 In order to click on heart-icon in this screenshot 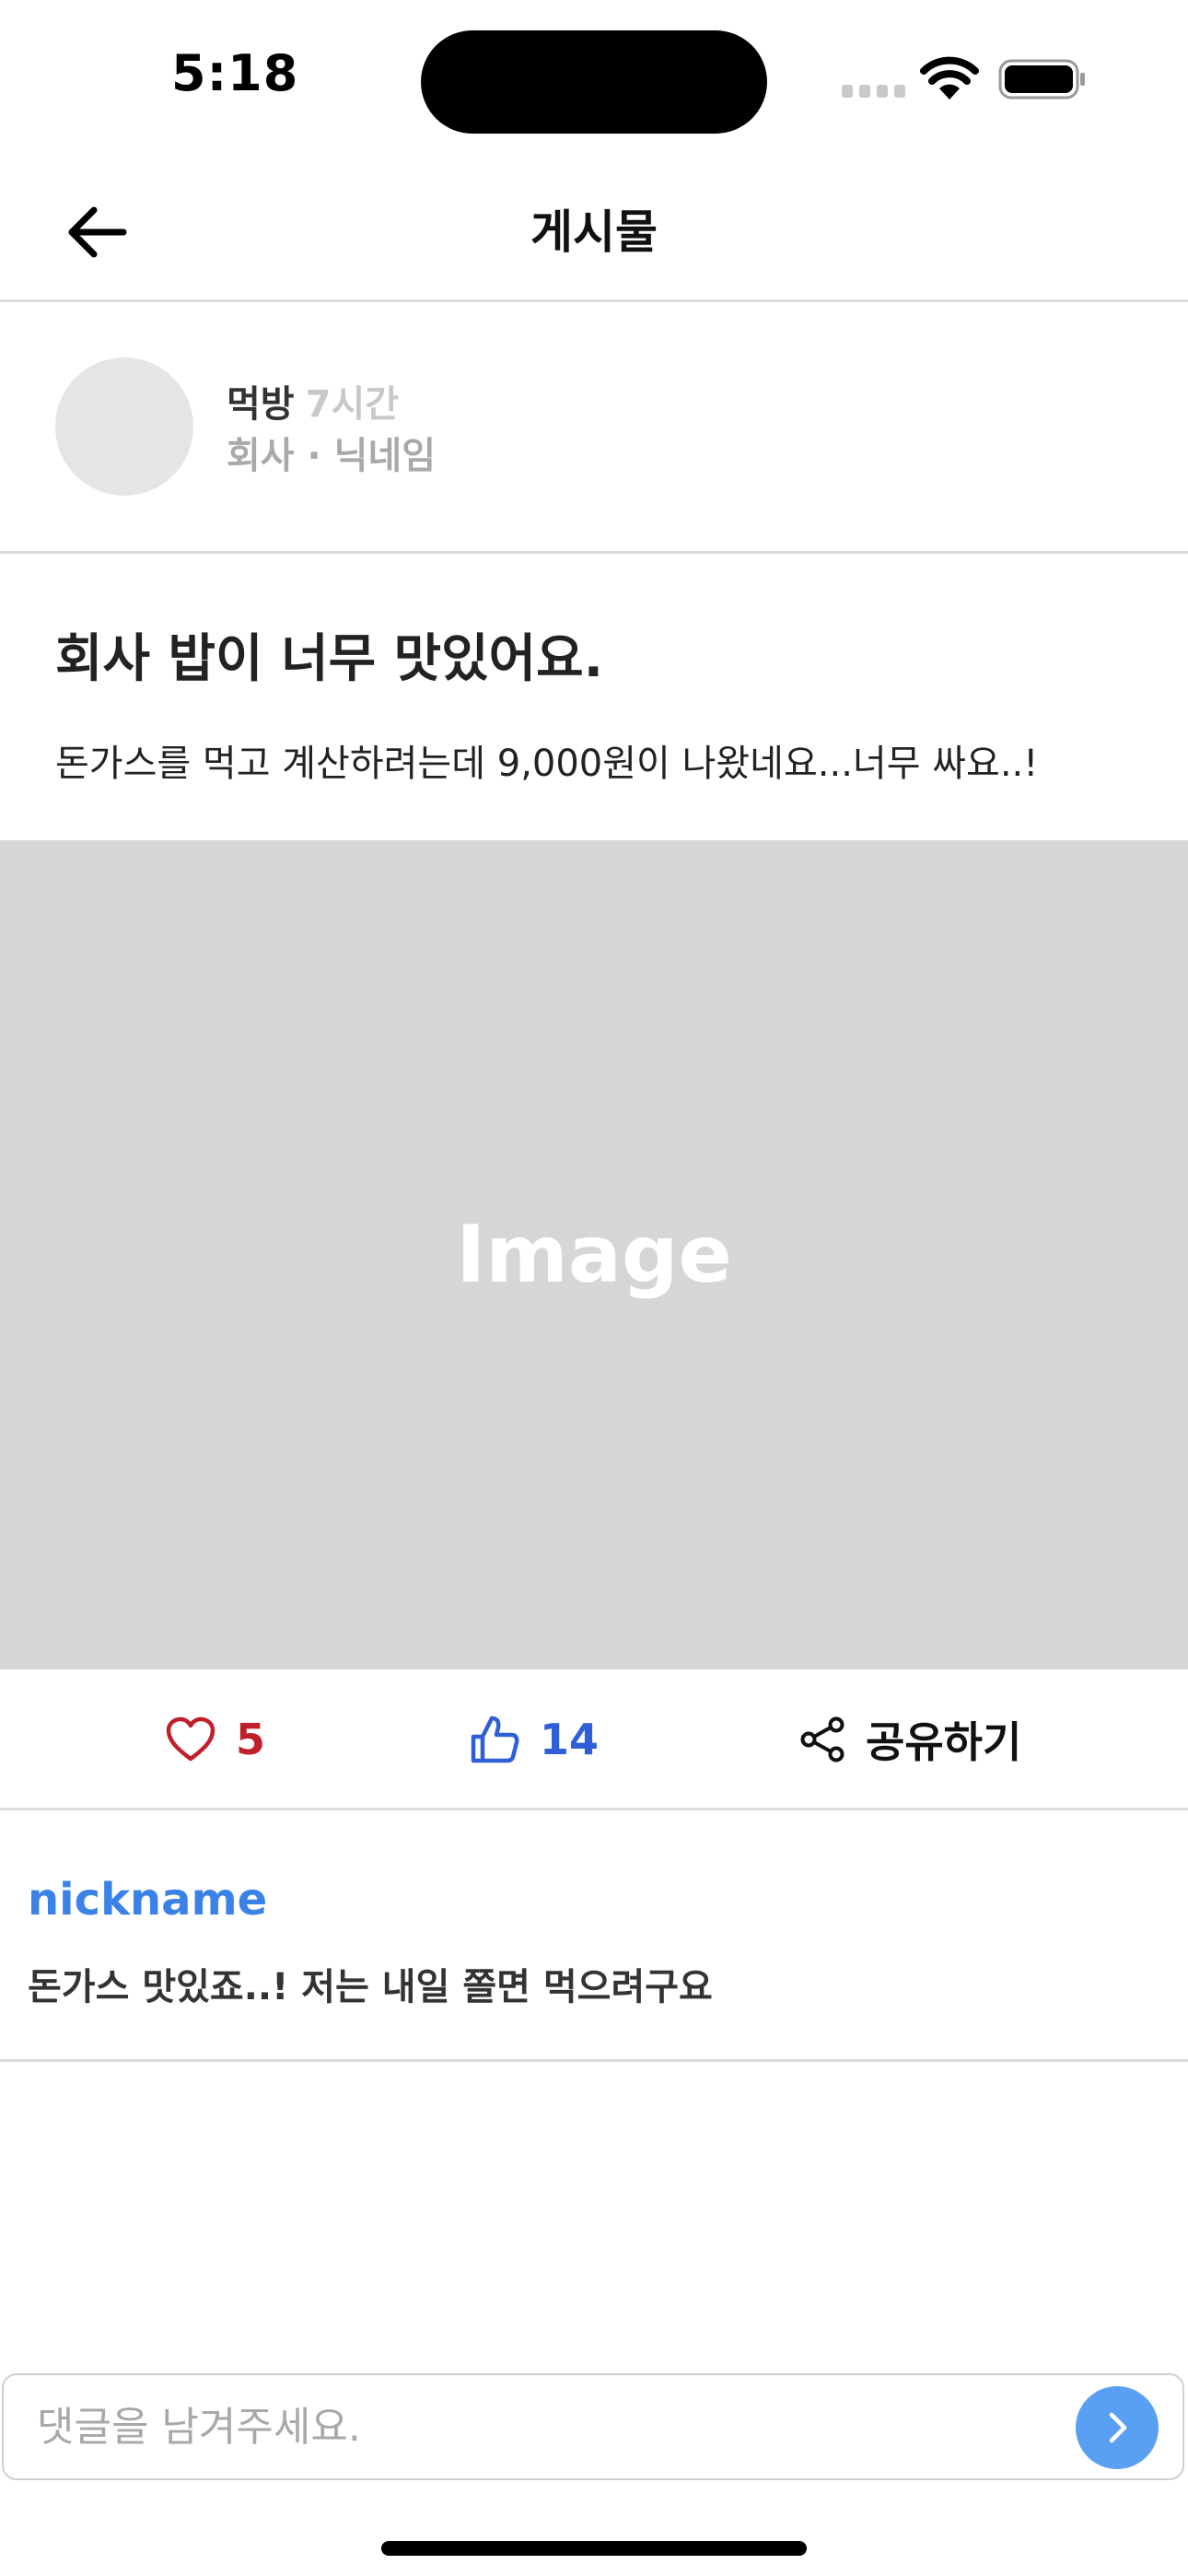, I will do `click(190, 1739)`.